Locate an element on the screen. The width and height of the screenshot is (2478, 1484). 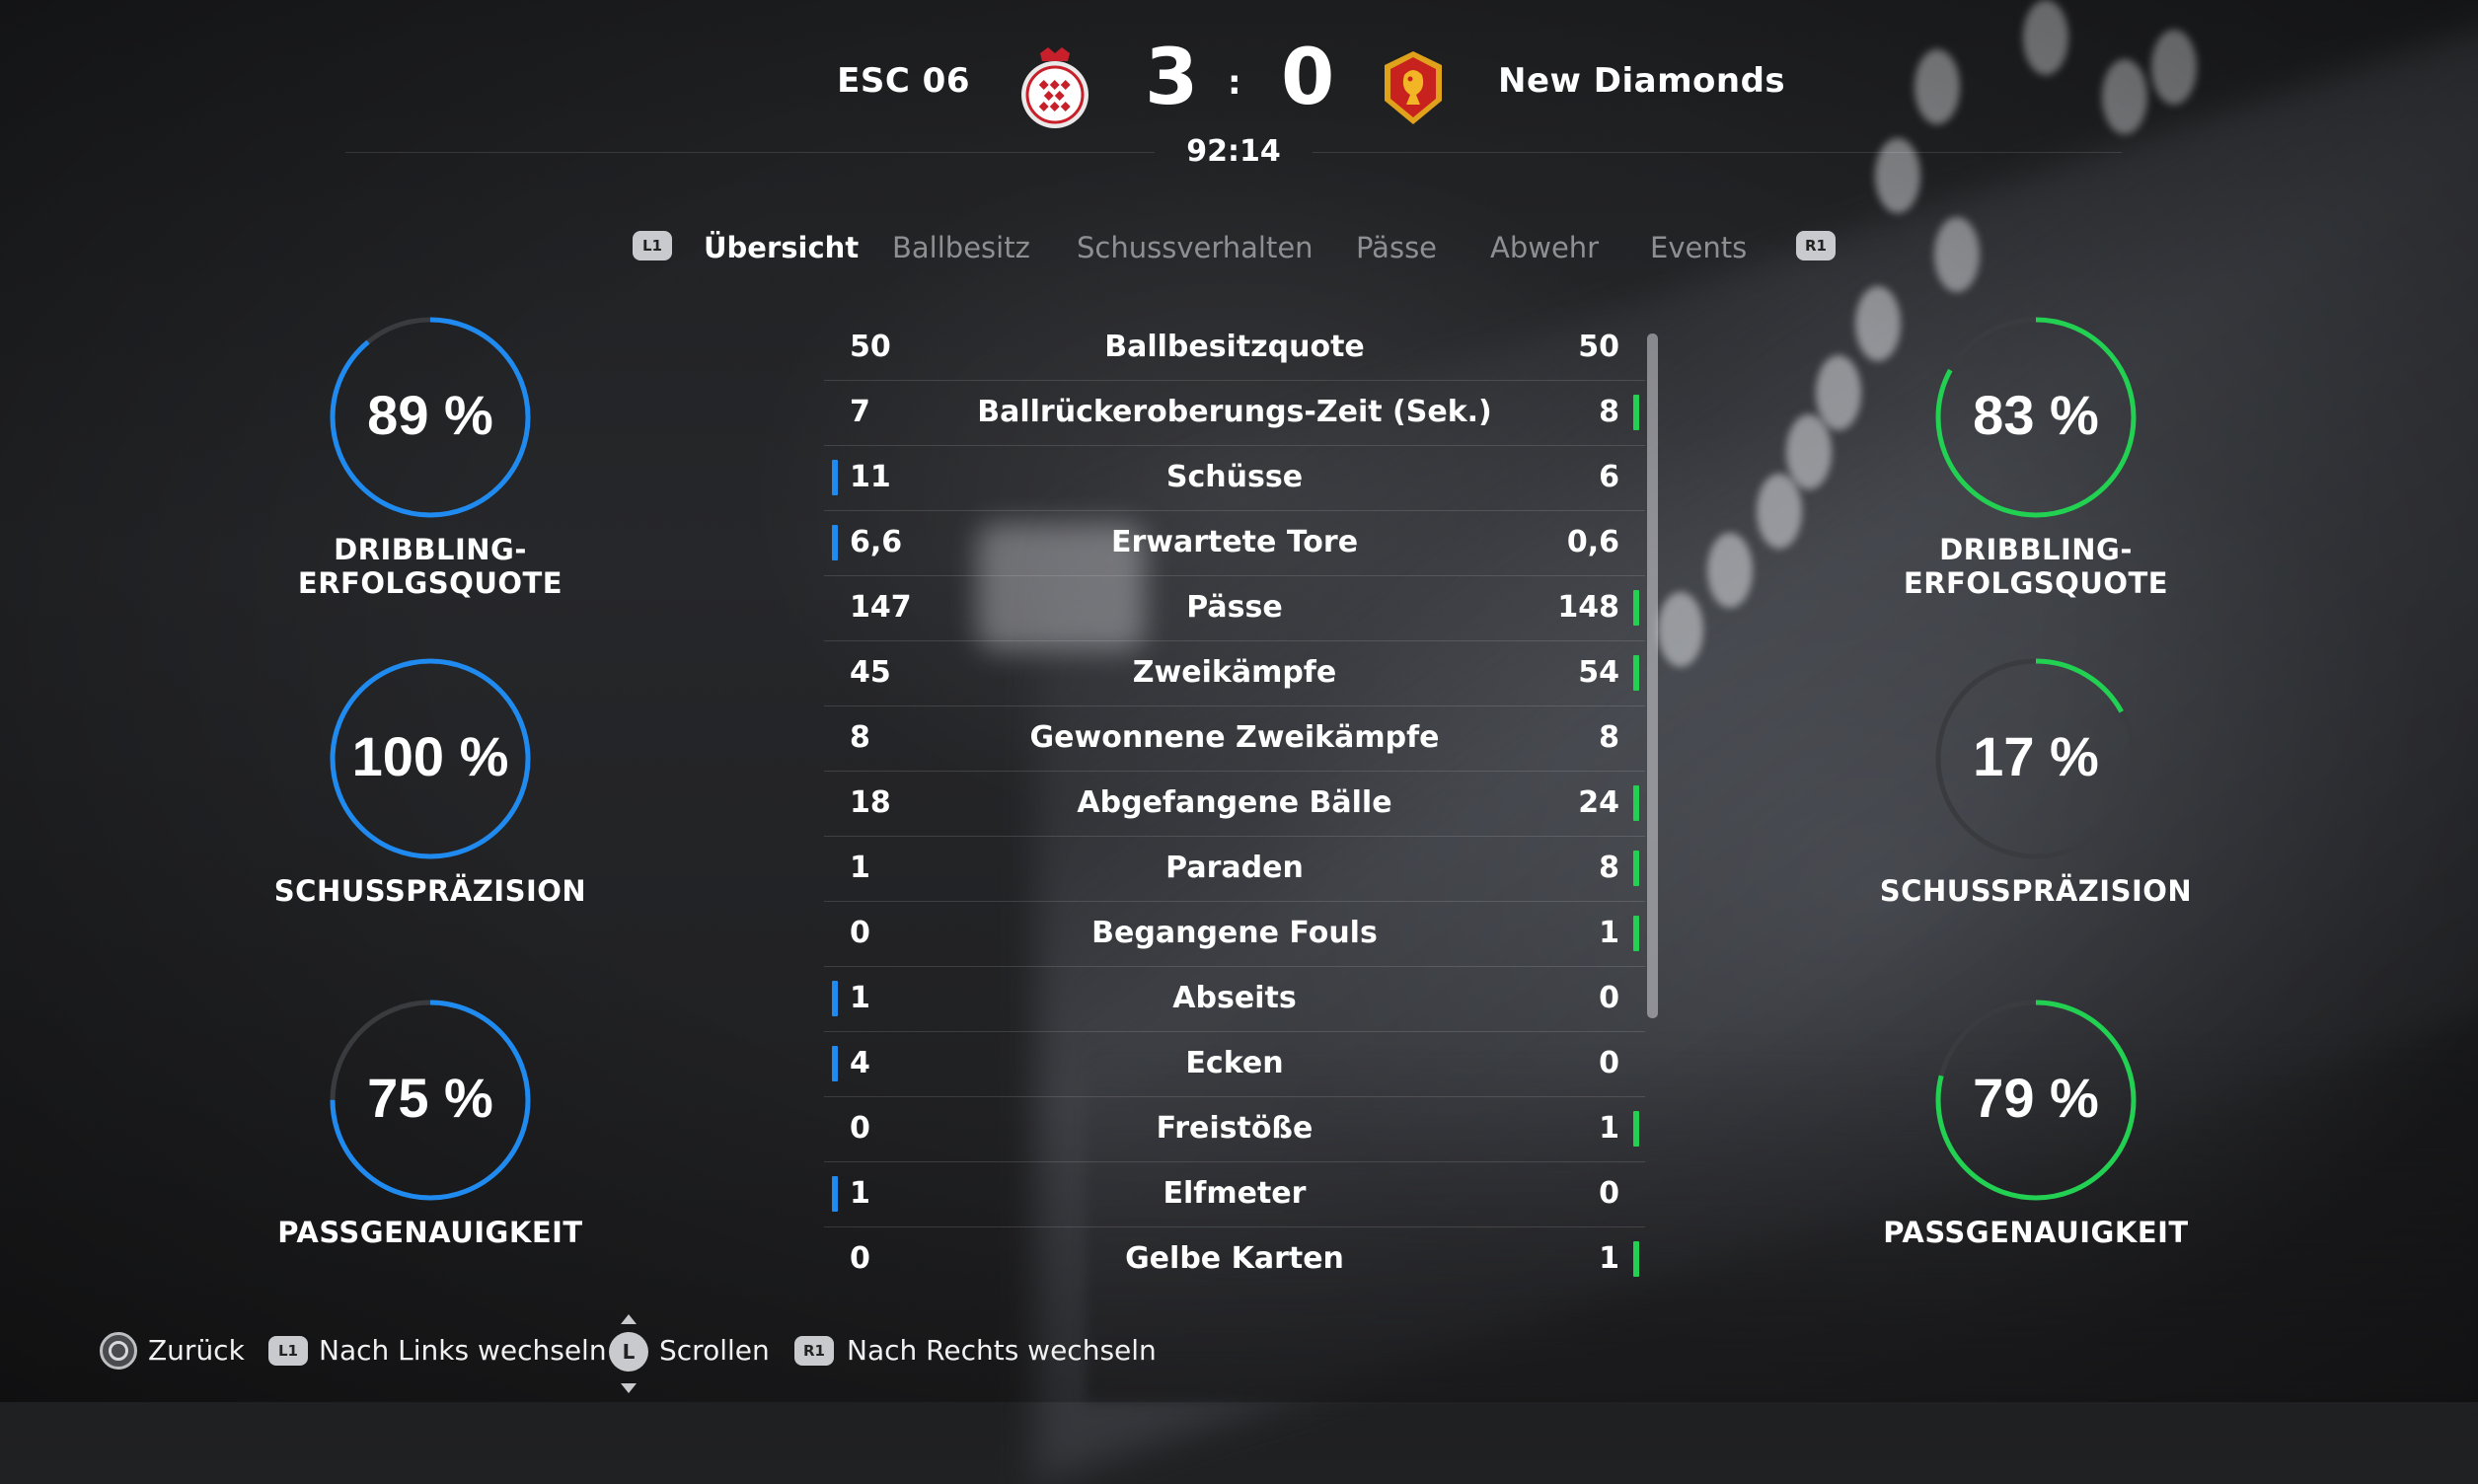
stat-label: Erwartete Tore is located at coordinates (1234, 542).